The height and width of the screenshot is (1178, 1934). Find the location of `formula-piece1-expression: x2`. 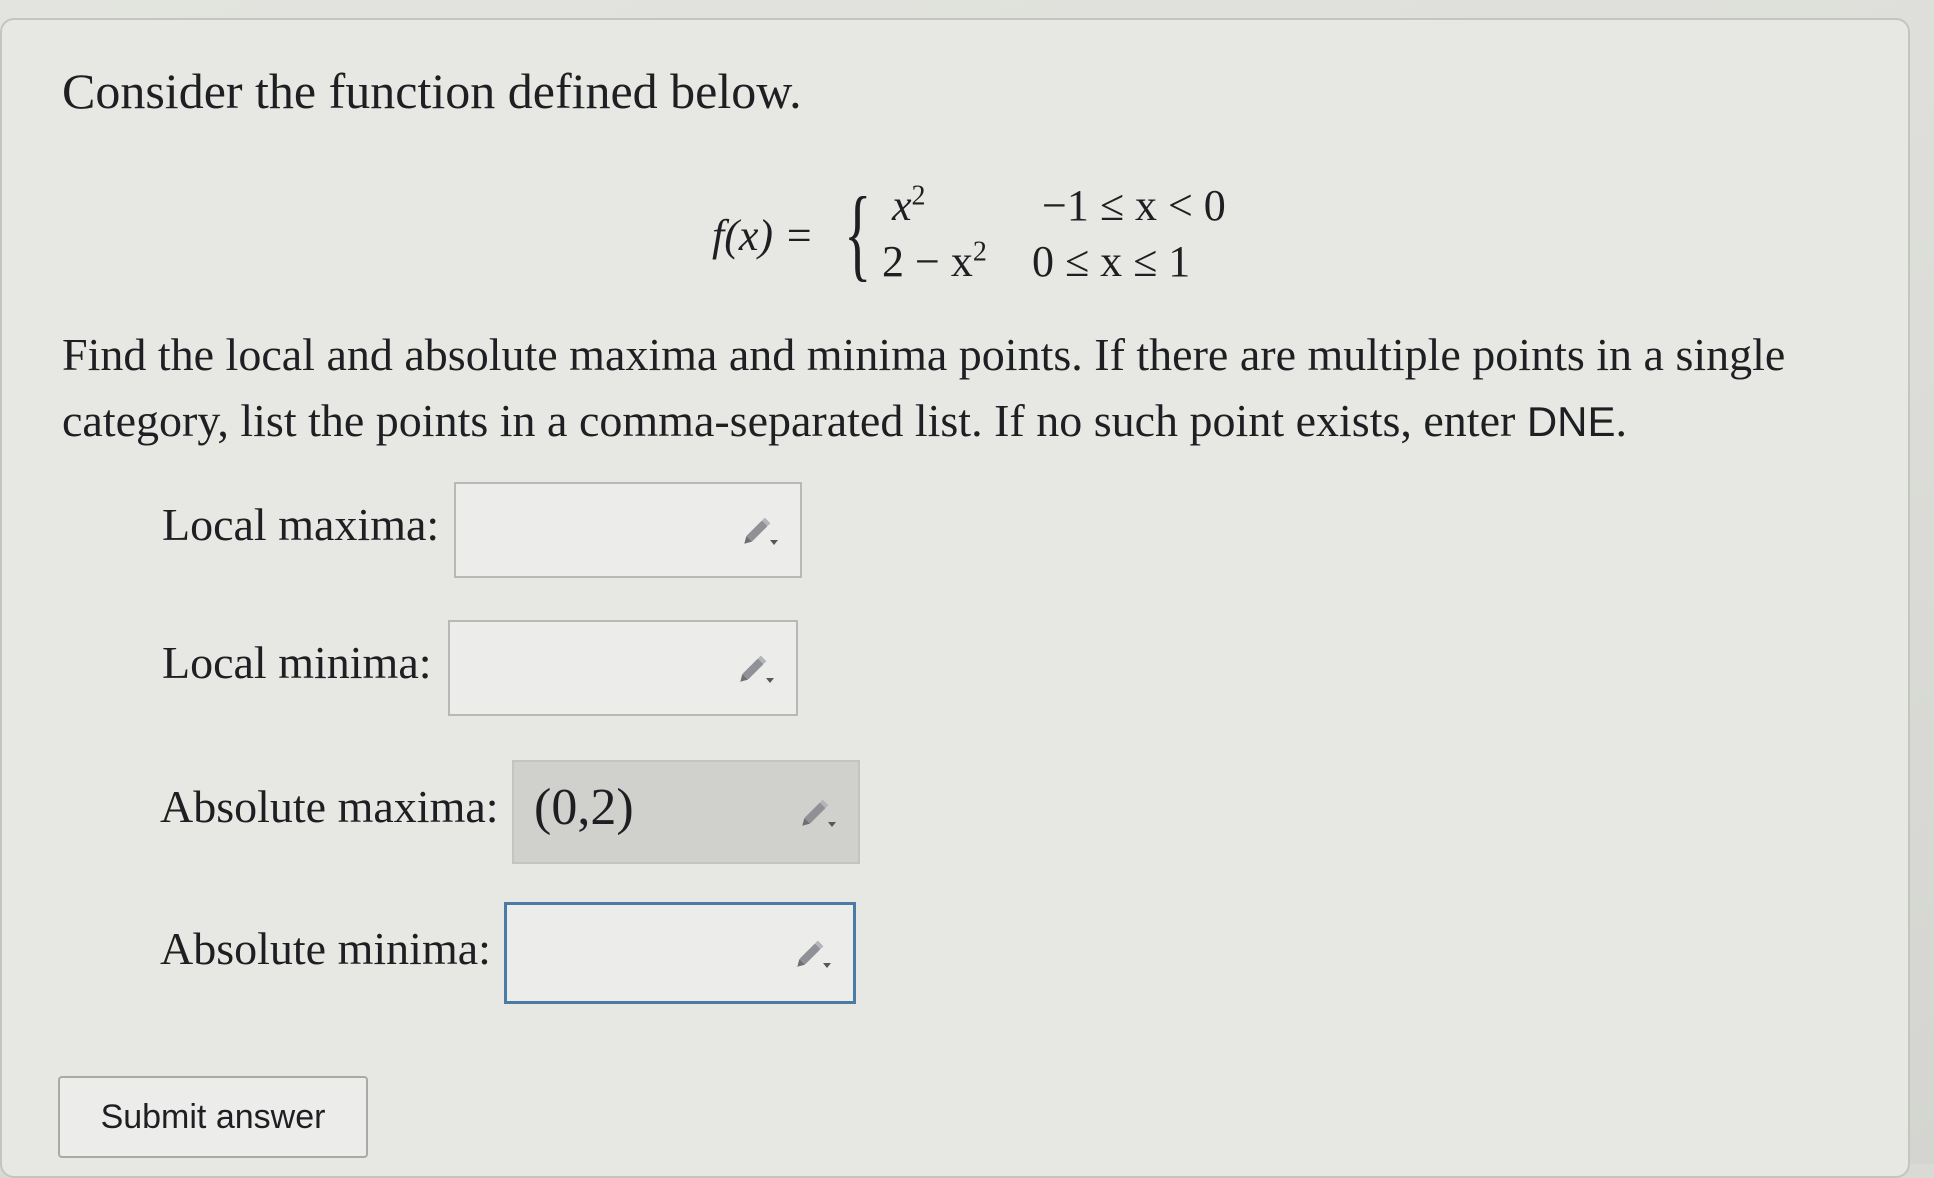

formula-piece1-expression: x2 is located at coordinates (909, 205).